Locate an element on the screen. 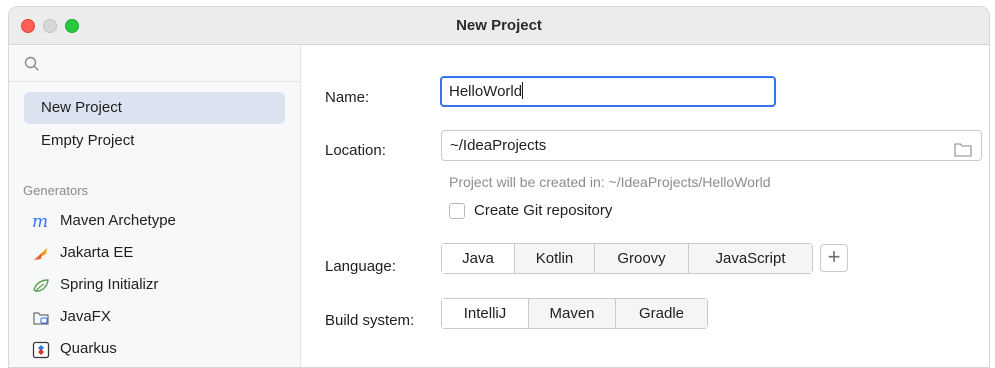 The image size is (995, 368). sidebar-item-empty-project: Empty Project is located at coordinates (154, 141).